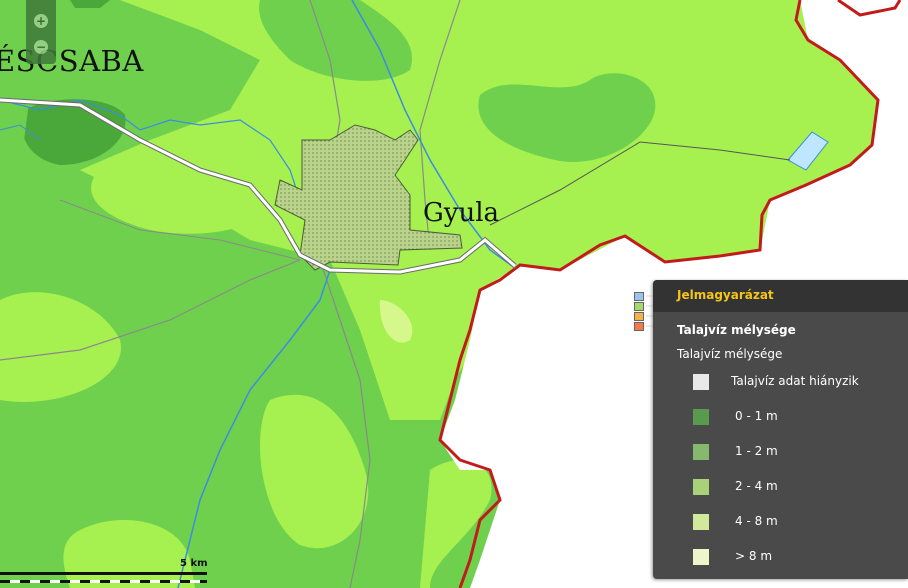 Image resolution: width=908 pixels, height=588 pixels. I want to click on warning-icon, so click(639, 326).